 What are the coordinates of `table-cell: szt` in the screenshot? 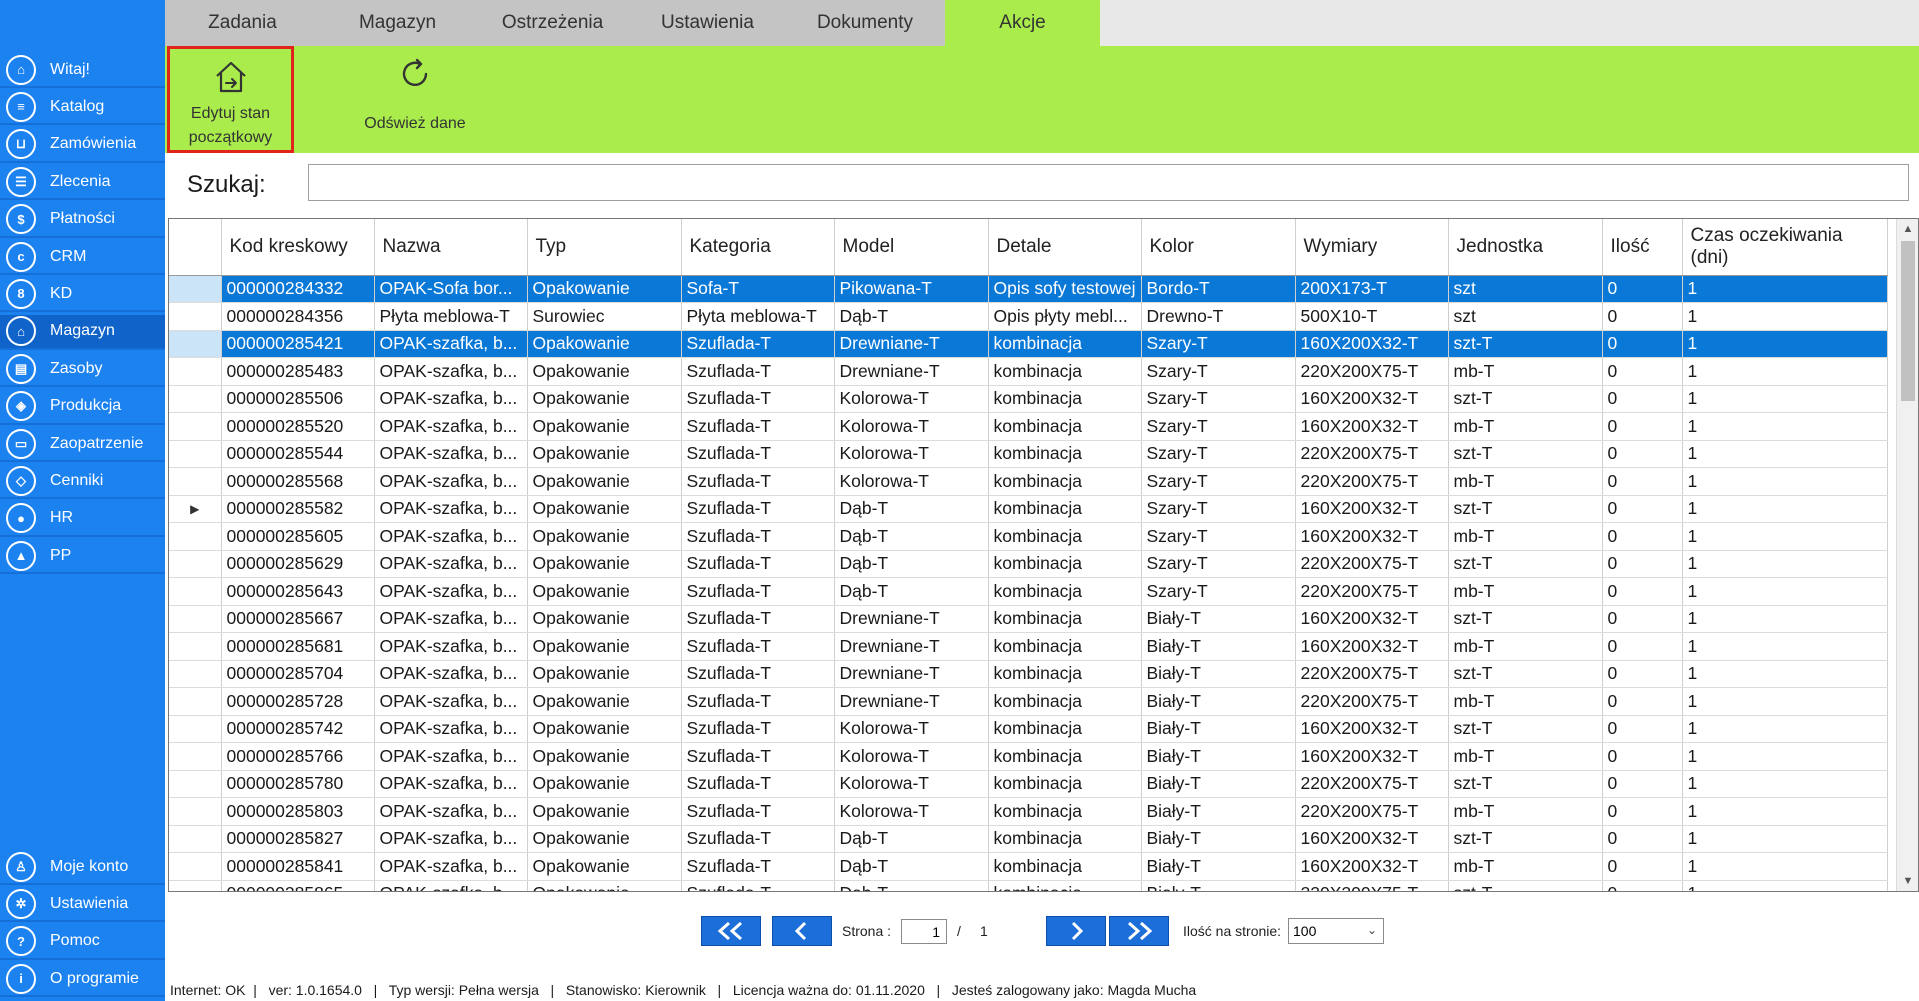 It's located at (1525, 289).